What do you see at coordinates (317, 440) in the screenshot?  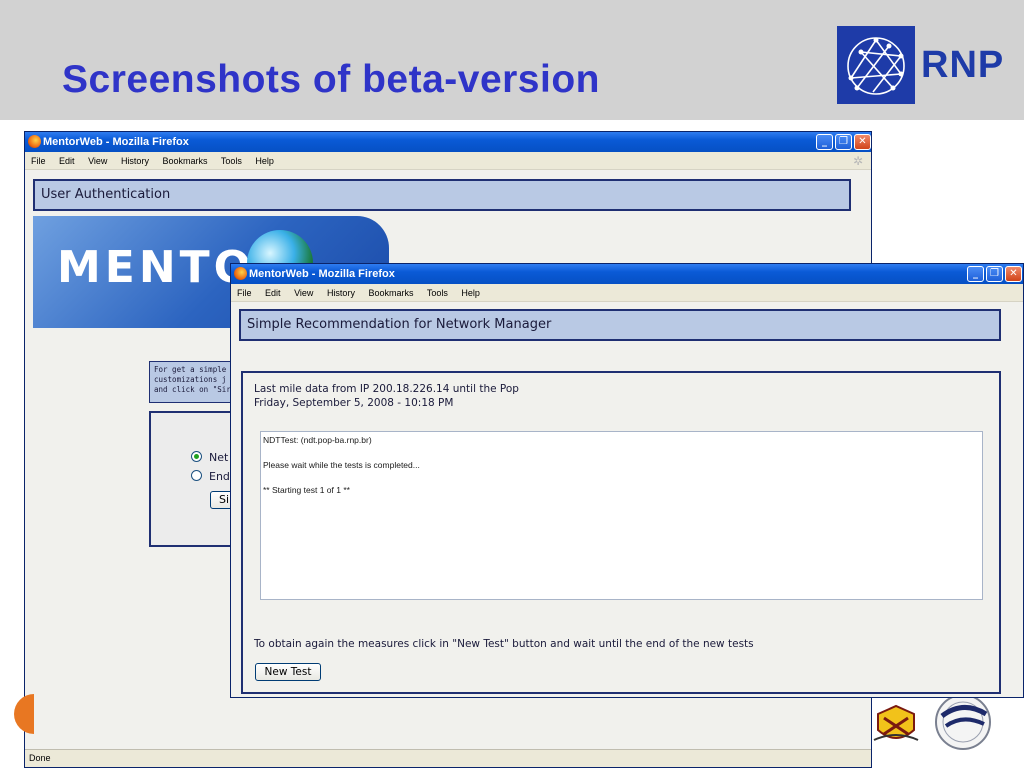 I see `output-line: NDTTest: (ndt.pop-ba.rnp.br)` at bounding box center [317, 440].